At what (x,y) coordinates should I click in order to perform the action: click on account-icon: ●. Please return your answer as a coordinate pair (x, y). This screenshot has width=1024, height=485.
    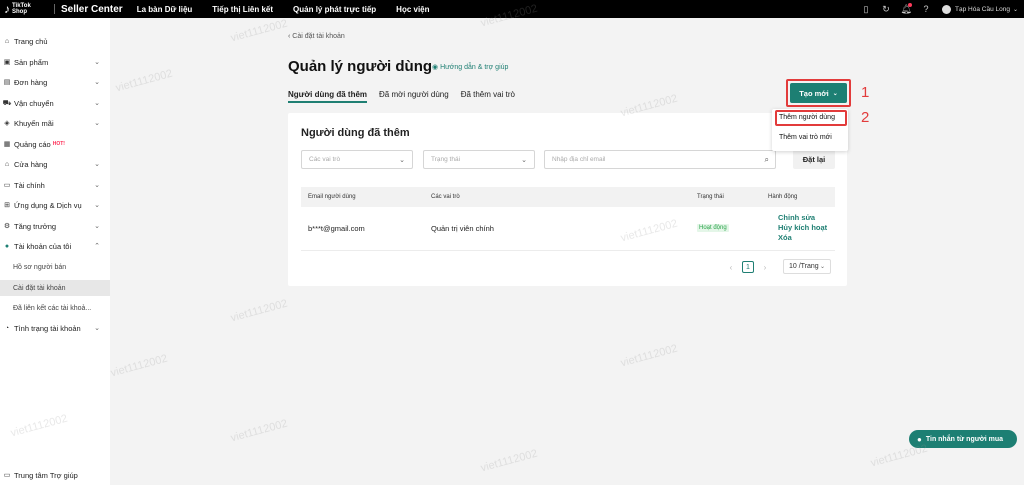
    Looking at the image, I should click on (7, 246).